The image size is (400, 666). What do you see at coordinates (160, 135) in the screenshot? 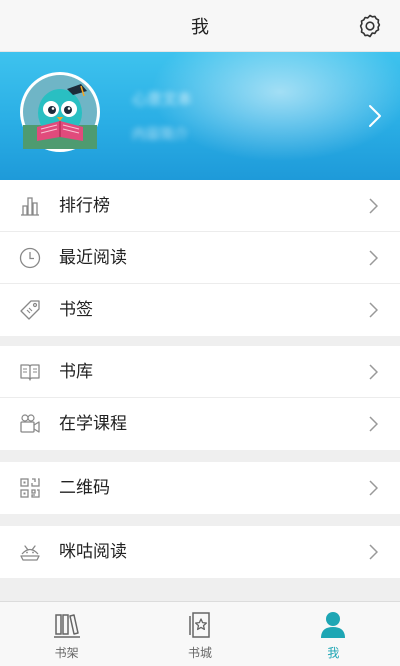
I see `profile-subtitle: 内容简介` at bounding box center [160, 135].